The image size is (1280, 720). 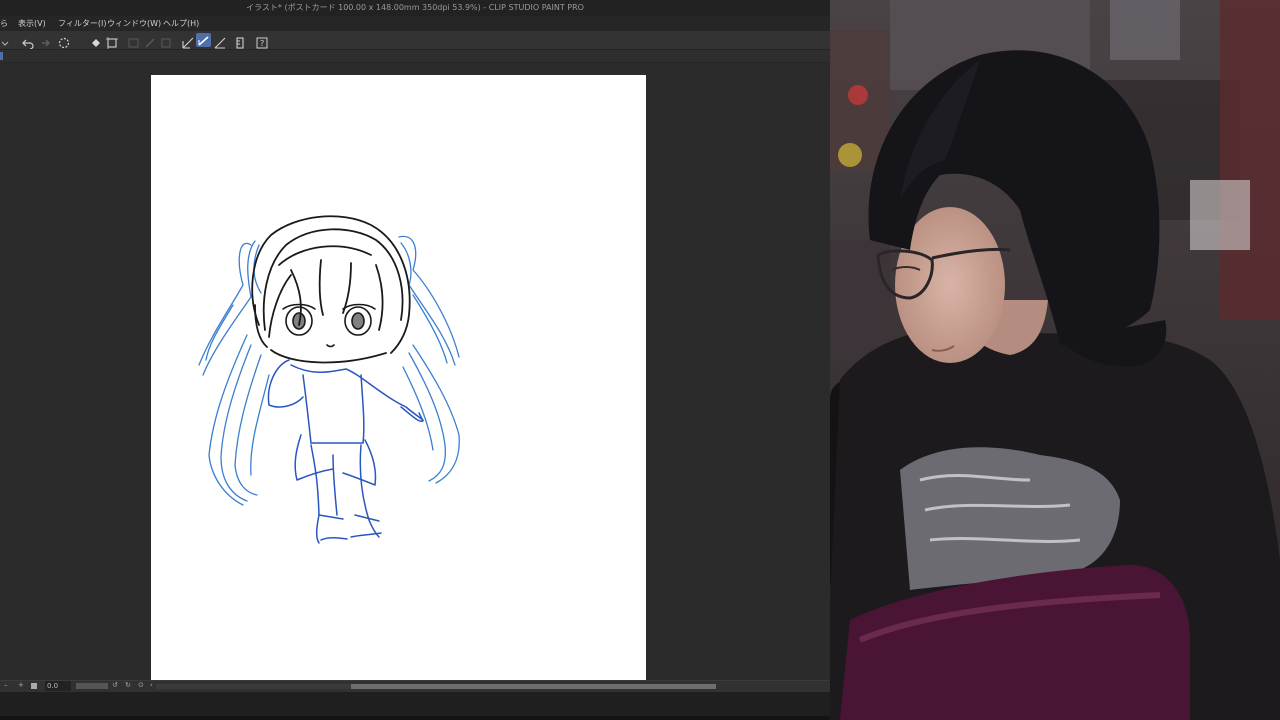 I want to click on clear-icon, so click(x=134, y=41).